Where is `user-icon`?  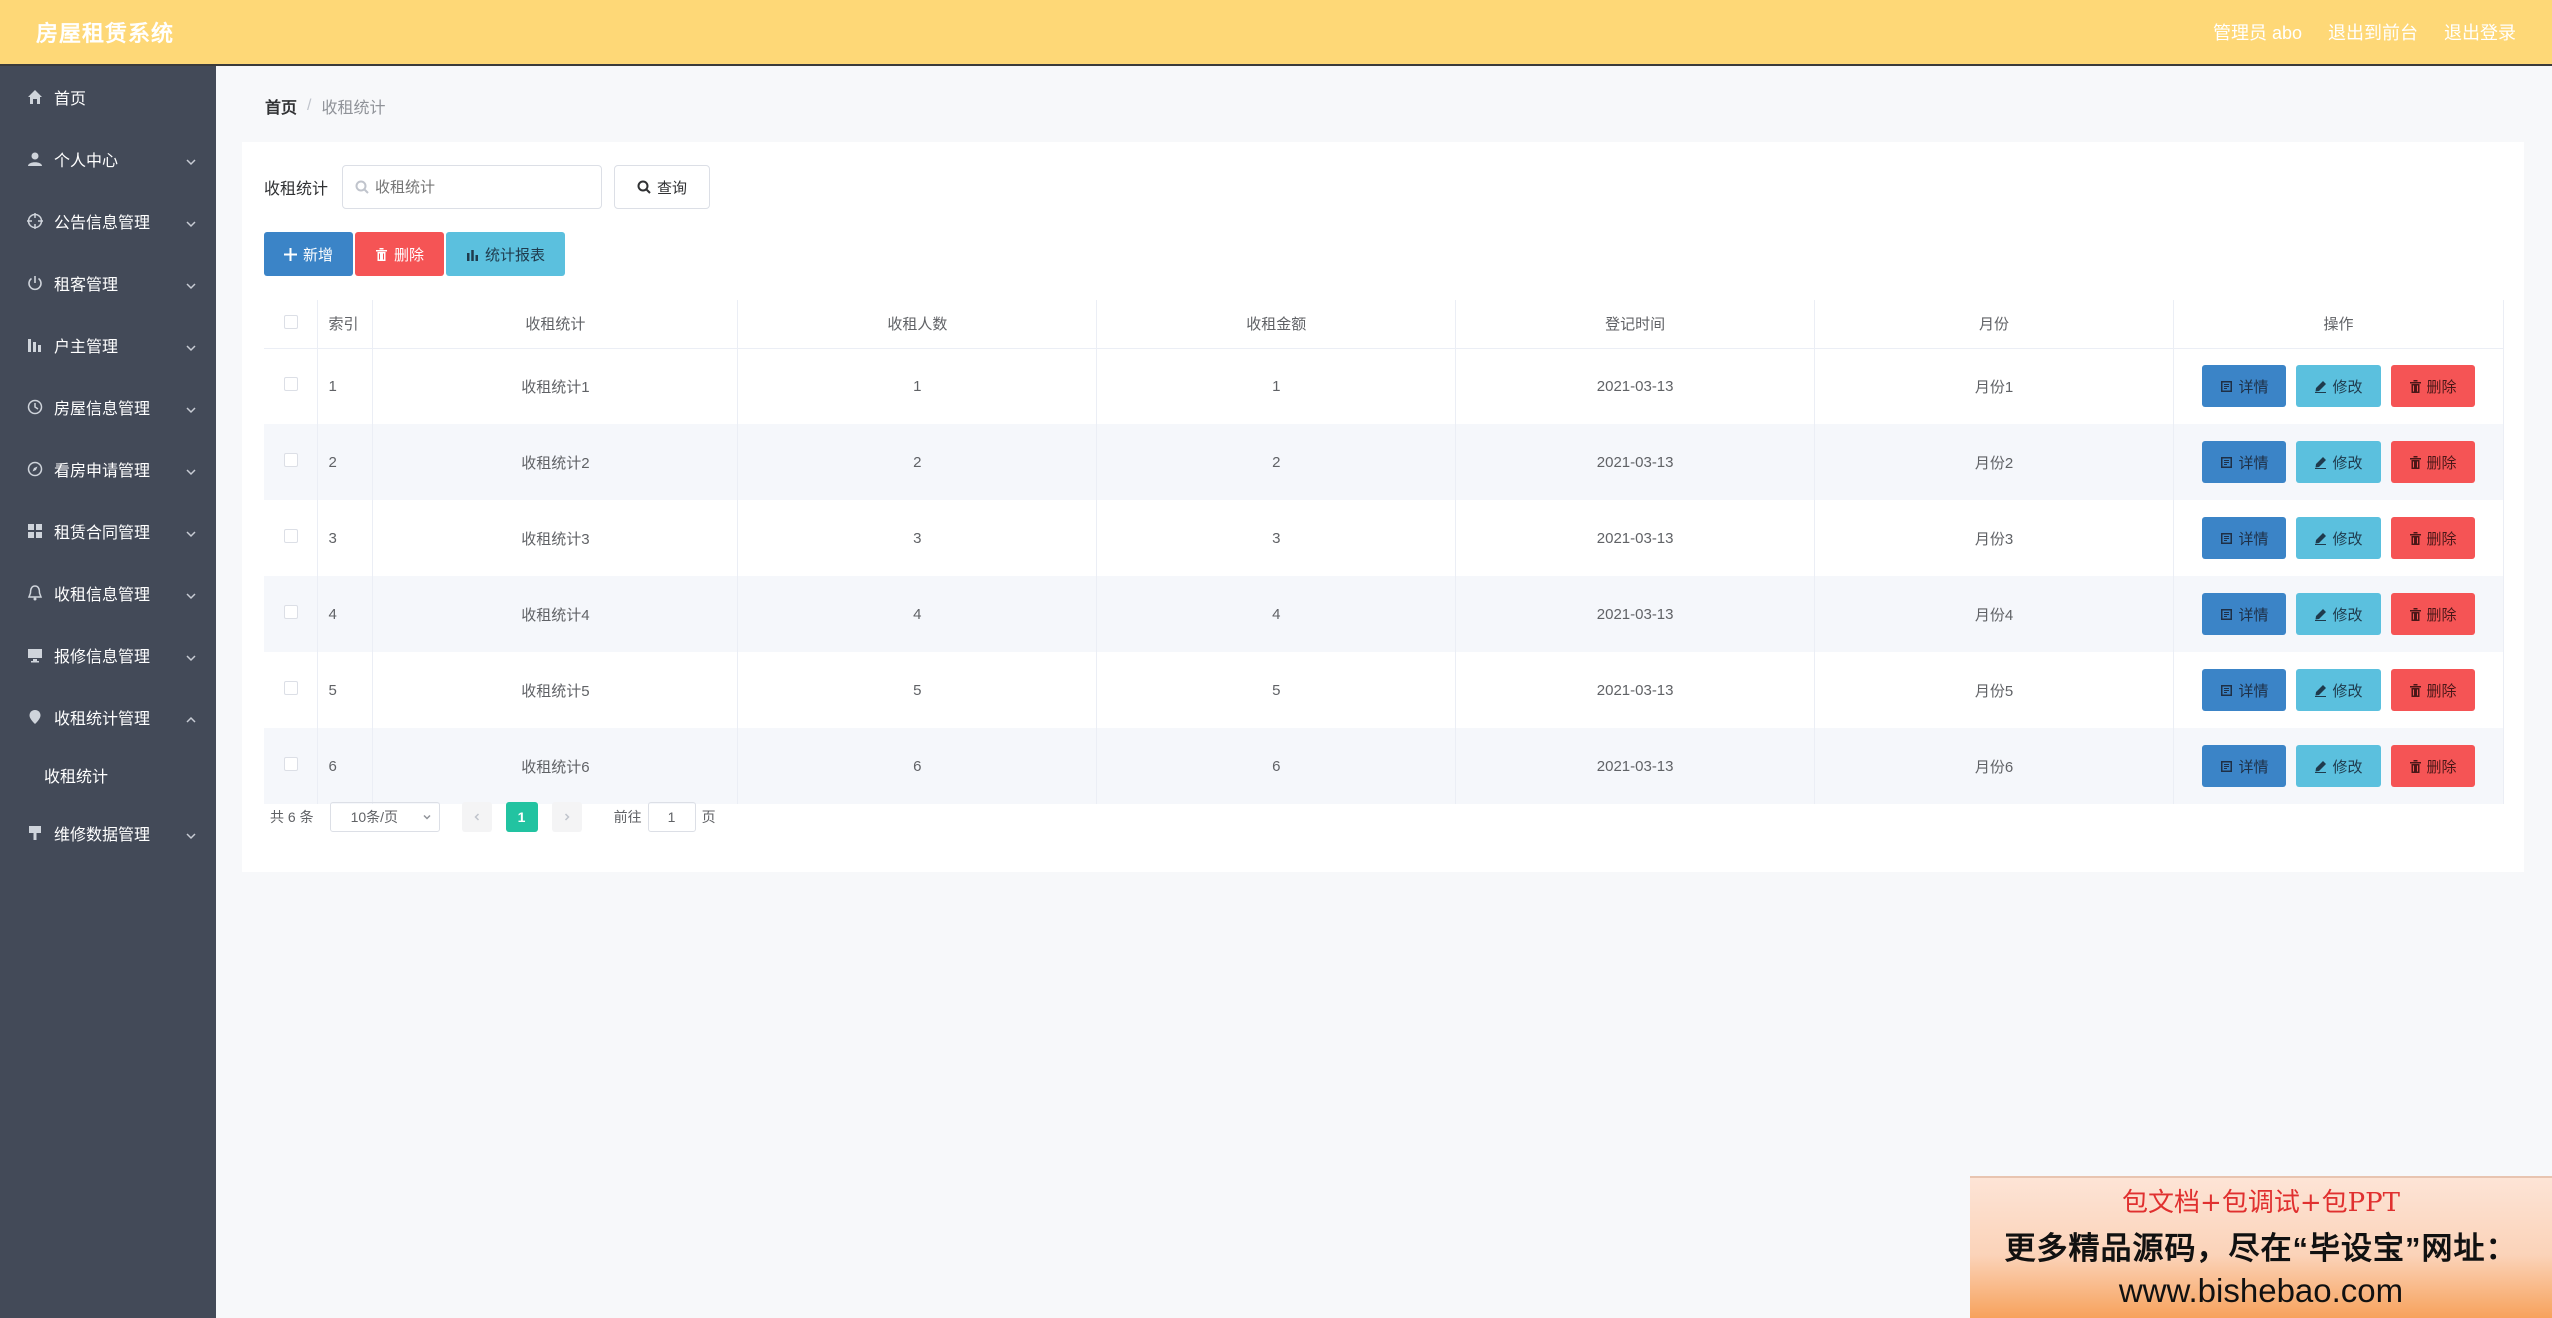 user-icon is located at coordinates (35, 159).